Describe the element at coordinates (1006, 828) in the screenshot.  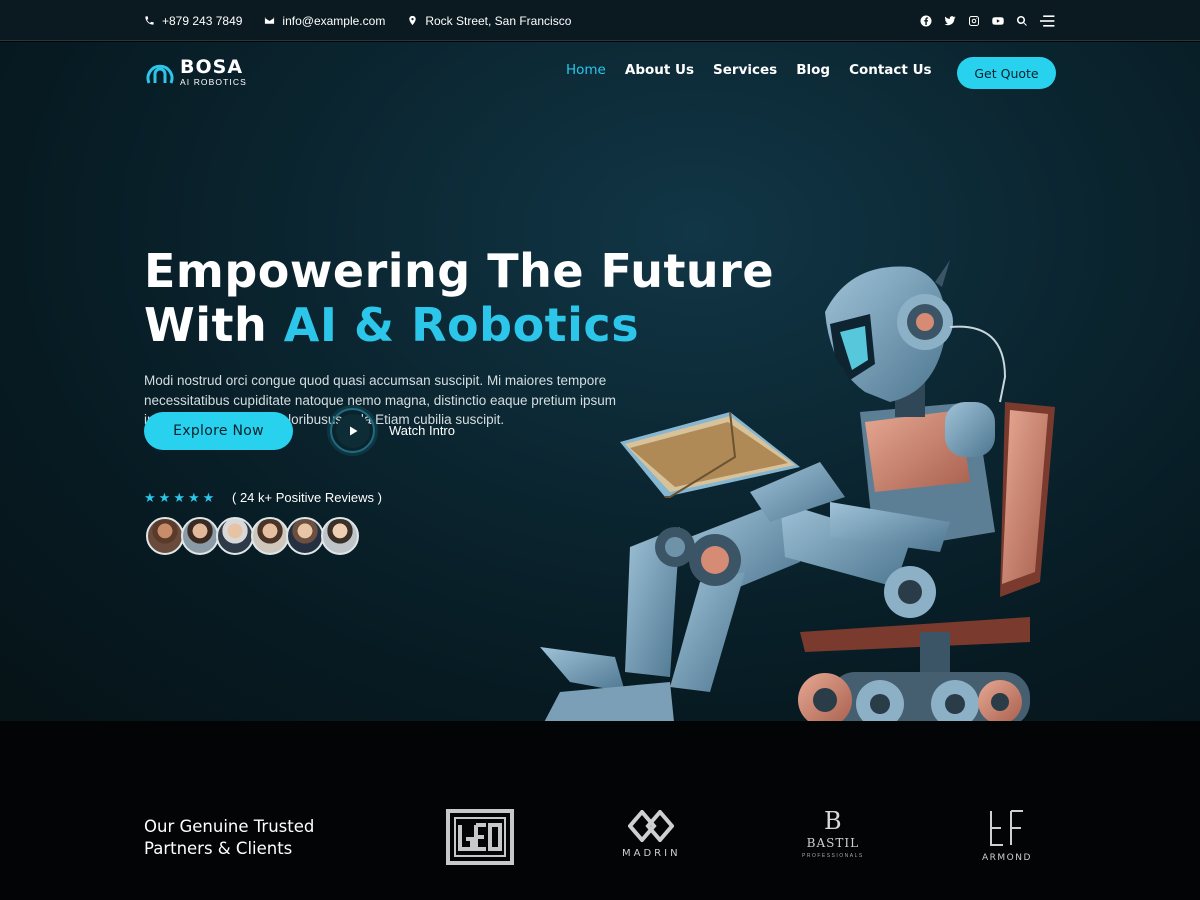
I see `armond-logo-icon` at that location.